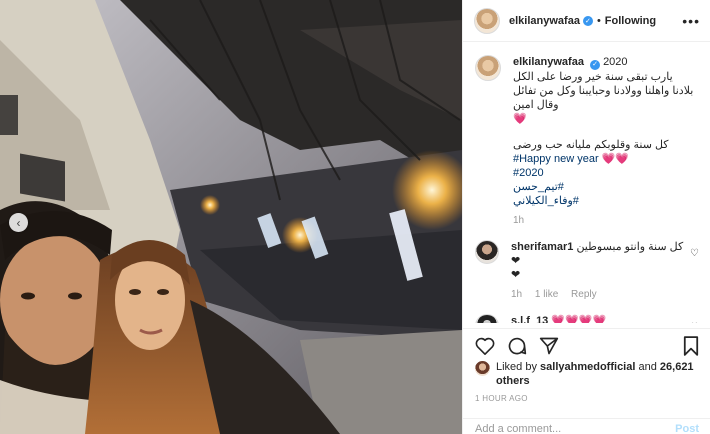 This screenshot has width=710, height=434. What do you see at coordinates (630, 21) in the screenshot?
I see `following-button: Following` at bounding box center [630, 21].